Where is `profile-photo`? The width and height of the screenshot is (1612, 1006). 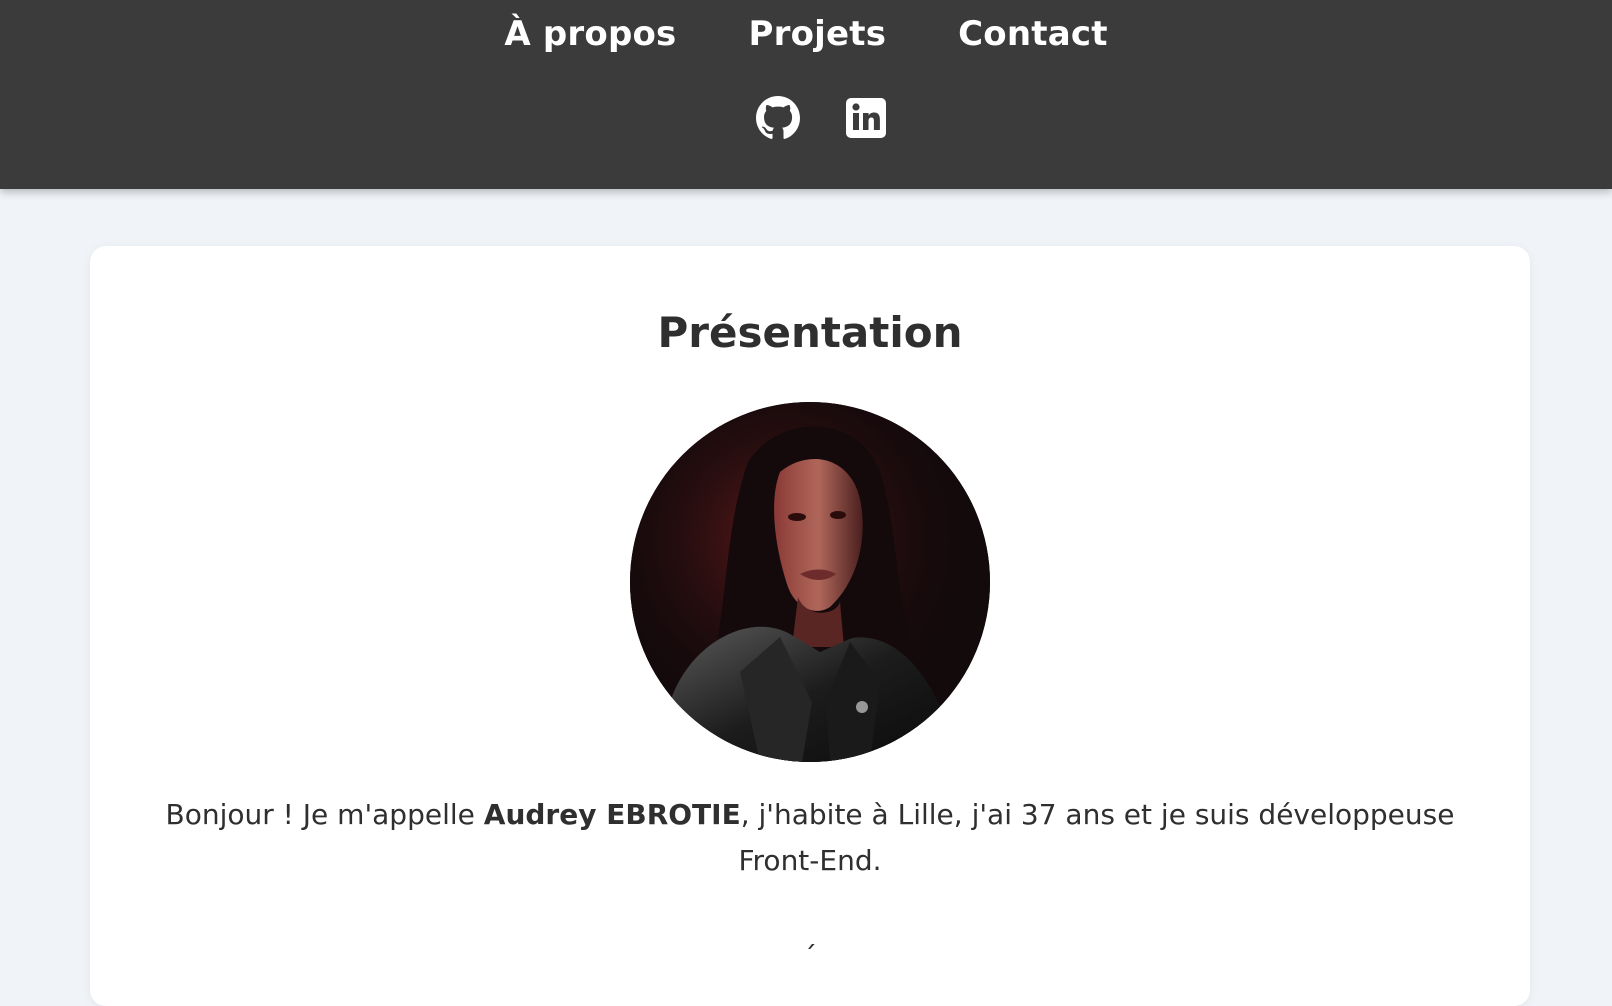
profile-photo is located at coordinates (810, 582).